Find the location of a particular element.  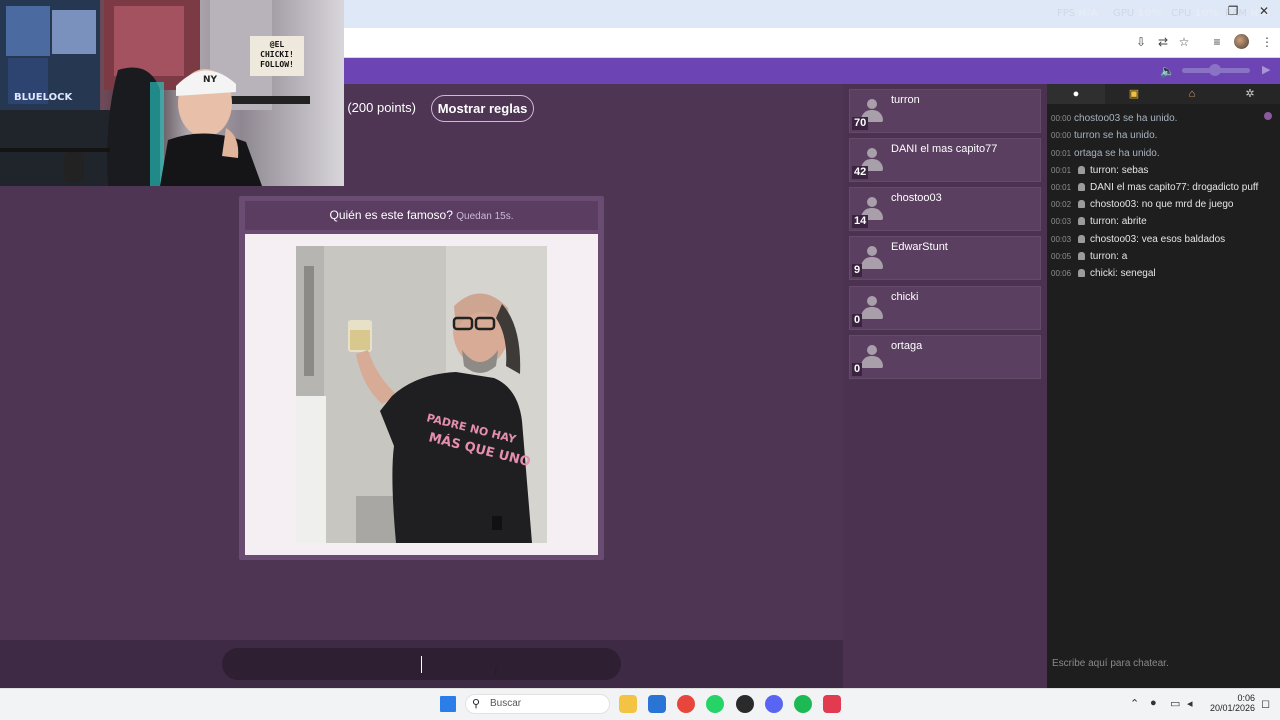

player-card: 42 DANI el mas capito77 is located at coordinates (945, 160).